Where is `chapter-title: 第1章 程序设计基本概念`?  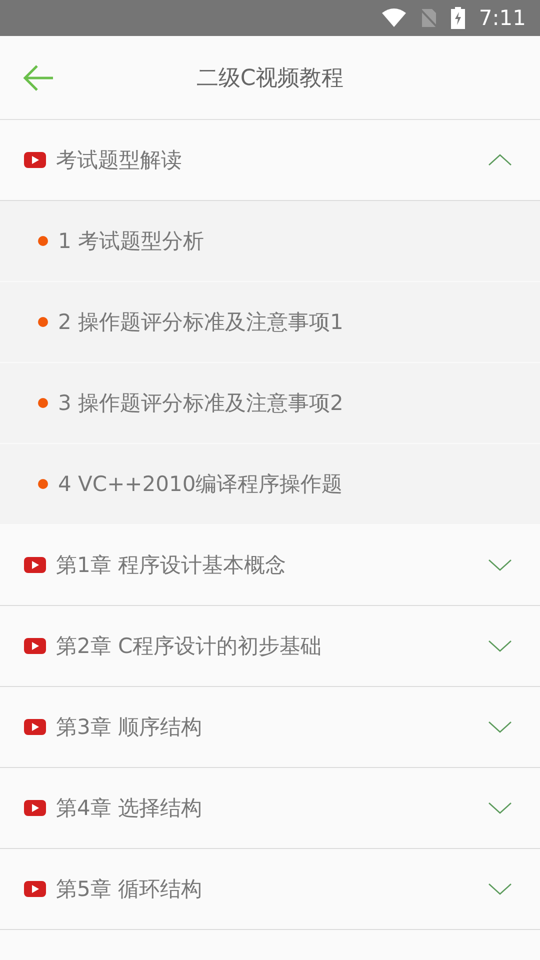 chapter-title: 第1章 程序设计基本概念 is located at coordinates (172, 565).